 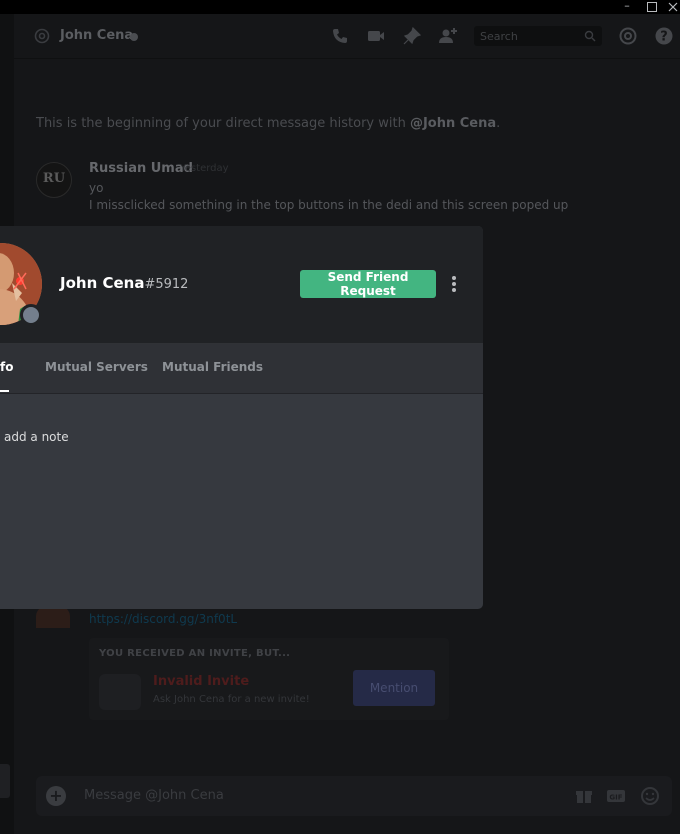 What do you see at coordinates (97, 35) in the screenshot?
I see `channel-name: John Cena` at bounding box center [97, 35].